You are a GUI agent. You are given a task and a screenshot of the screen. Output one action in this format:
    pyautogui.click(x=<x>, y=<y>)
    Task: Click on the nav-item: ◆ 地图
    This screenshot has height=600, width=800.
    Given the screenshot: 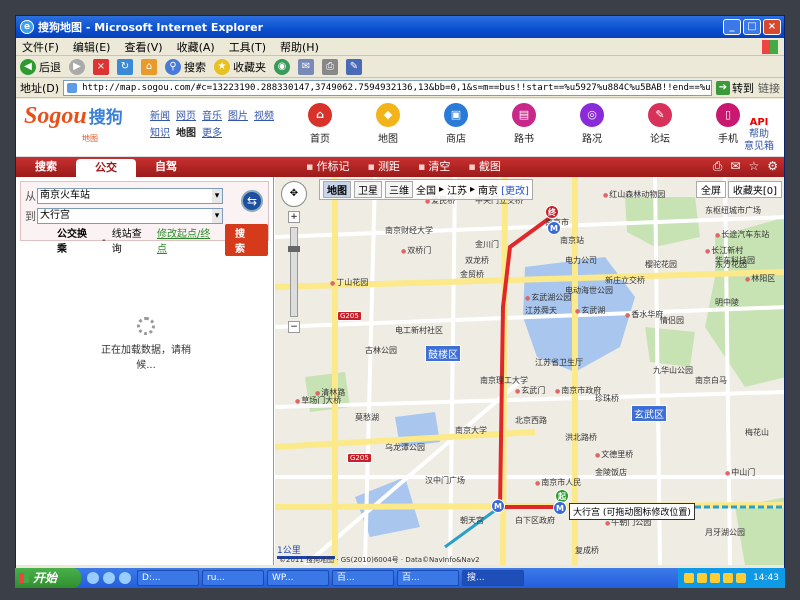 What is the action you would take?
    pyautogui.click(x=388, y=124)
    